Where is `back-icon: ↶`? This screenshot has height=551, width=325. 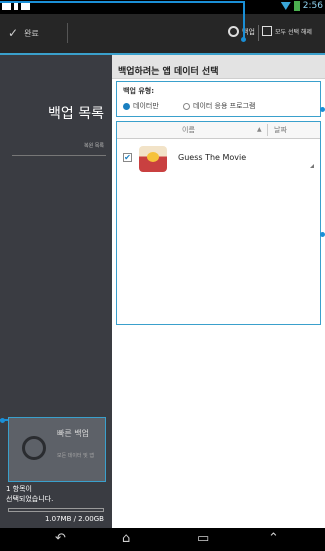 back-icon: ↶ is located at coordinates (60, 539).